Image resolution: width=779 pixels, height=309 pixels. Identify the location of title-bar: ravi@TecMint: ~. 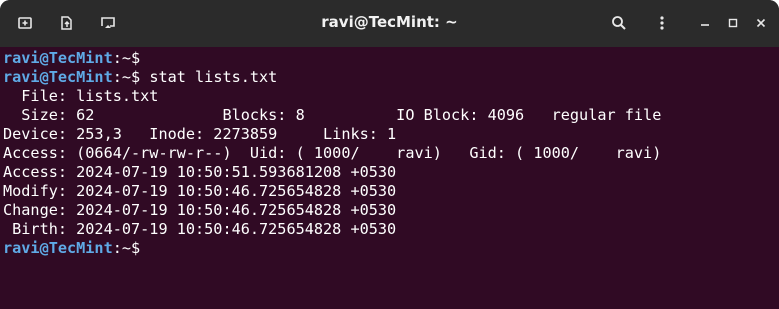
(389, 23).